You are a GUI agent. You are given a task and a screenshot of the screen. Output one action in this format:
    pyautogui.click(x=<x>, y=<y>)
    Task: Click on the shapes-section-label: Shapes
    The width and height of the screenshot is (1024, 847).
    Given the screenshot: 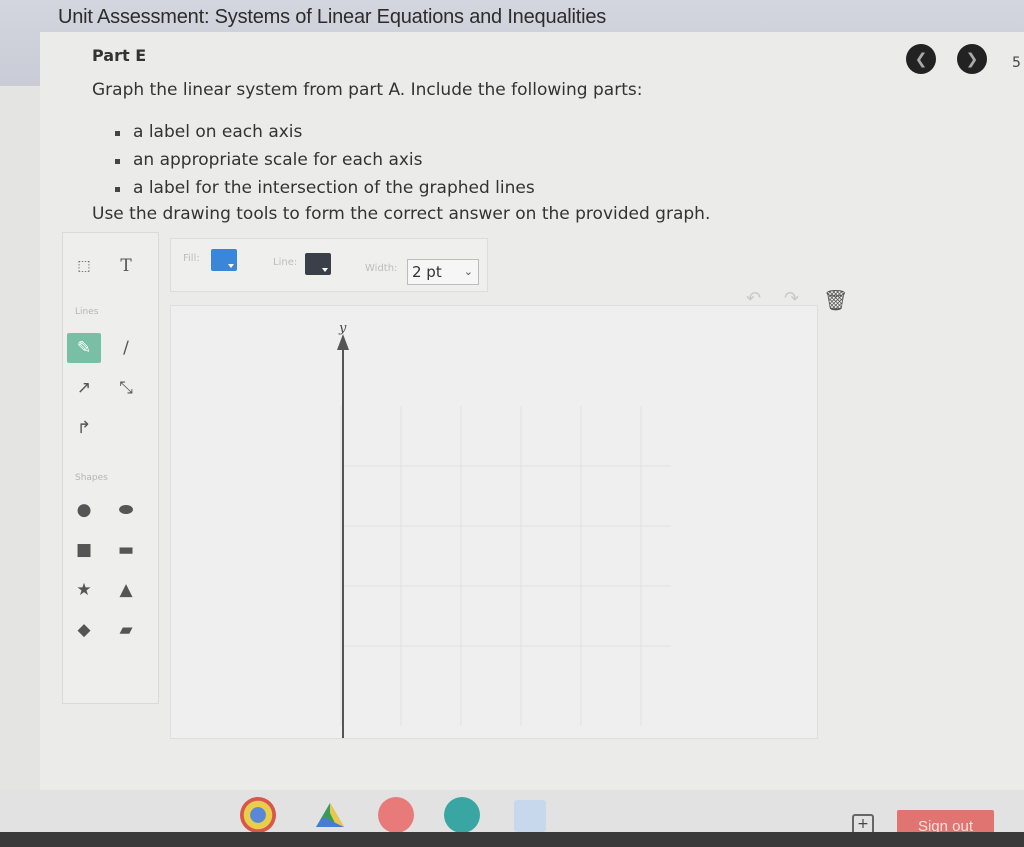 What is the action you would take?
    pyautogui.click(x=91, y=478)
    